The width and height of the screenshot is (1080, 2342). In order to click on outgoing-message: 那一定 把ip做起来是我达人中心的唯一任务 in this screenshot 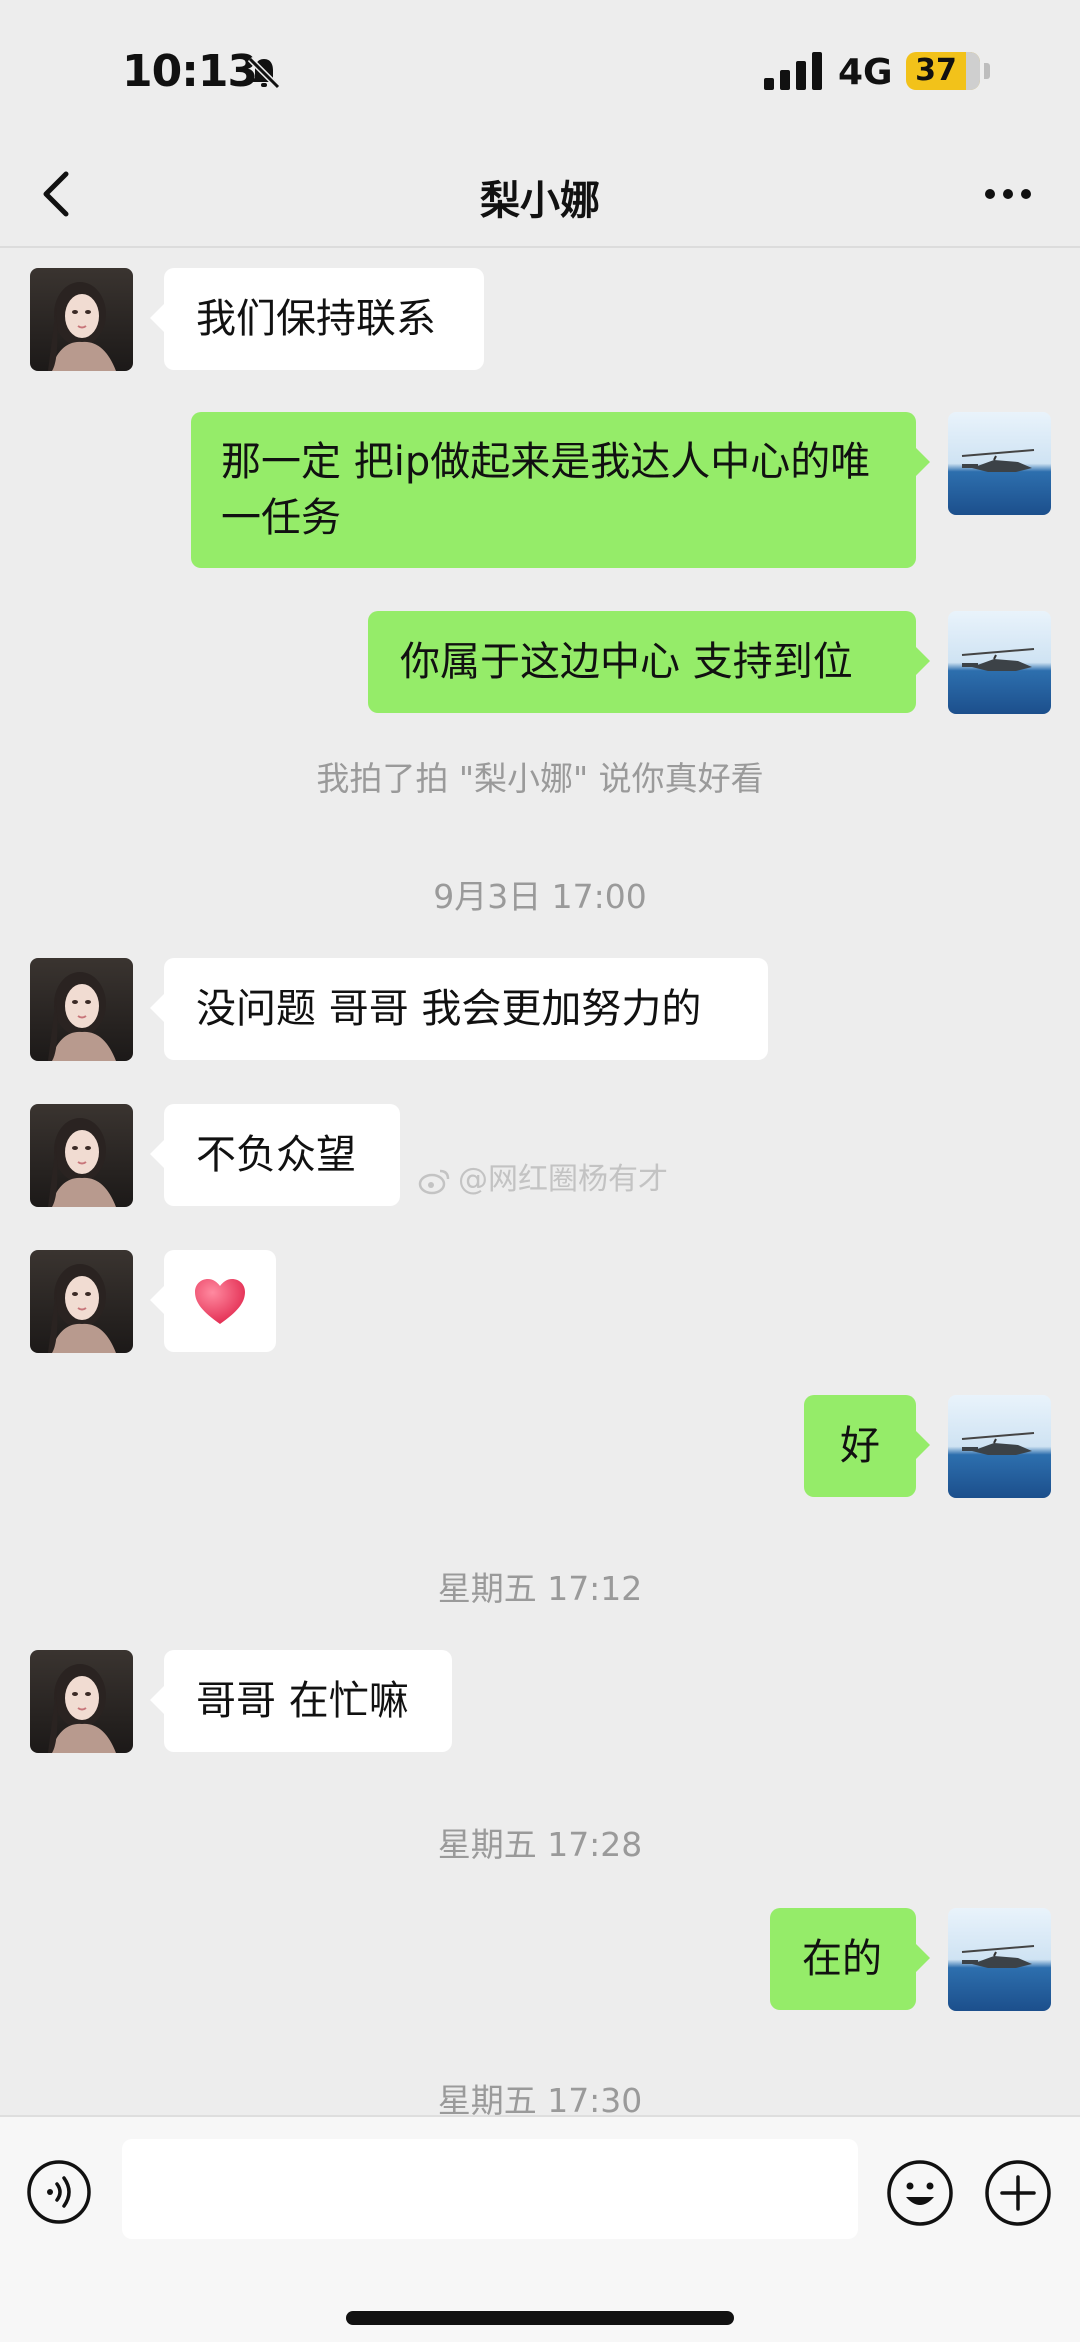, I will do `click(560, 490)`.